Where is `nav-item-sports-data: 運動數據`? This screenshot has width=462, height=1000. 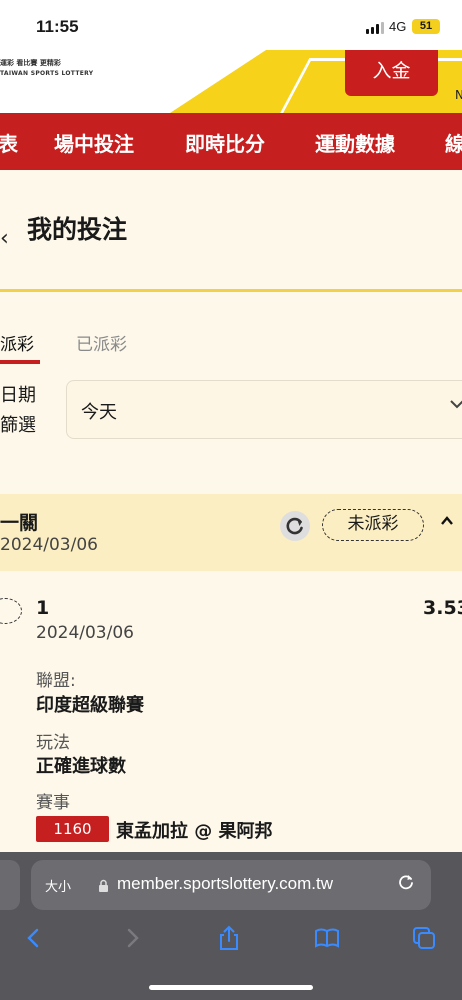 nav-item-sports-data: 運動數據 is located at coordinates (355, 142).